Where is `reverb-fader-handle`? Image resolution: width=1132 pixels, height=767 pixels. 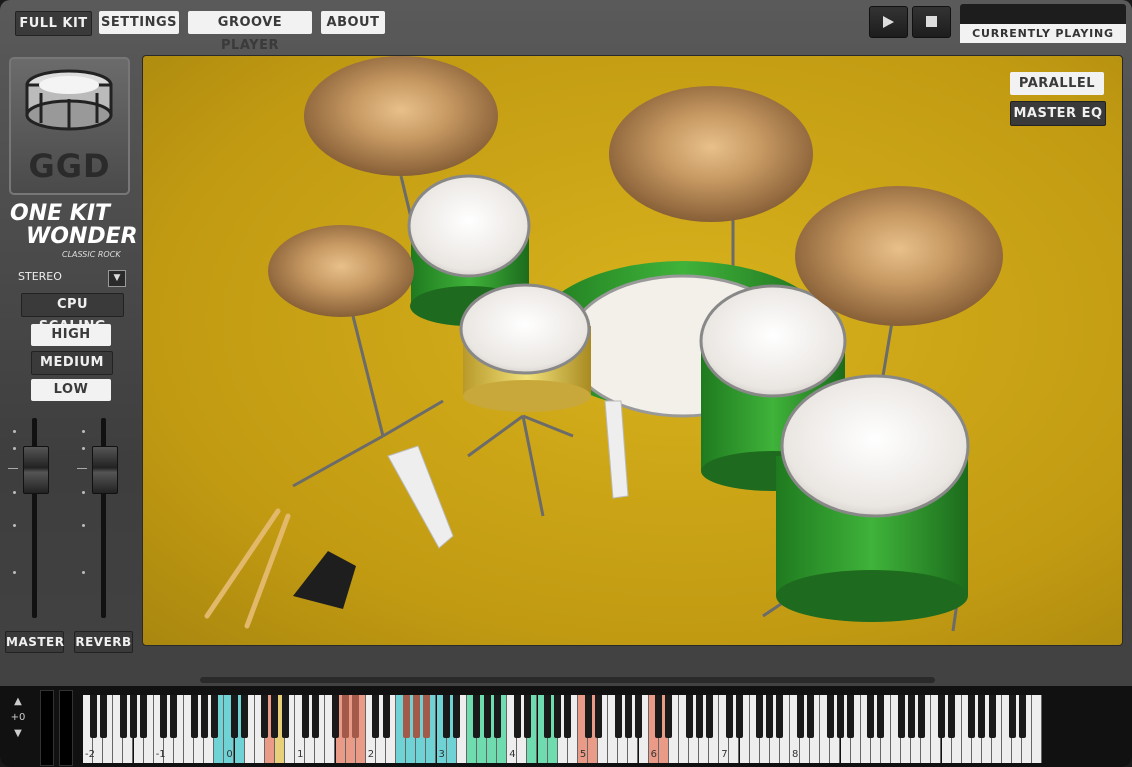 reverb-fader-handle is located at coordinates (105, 470).